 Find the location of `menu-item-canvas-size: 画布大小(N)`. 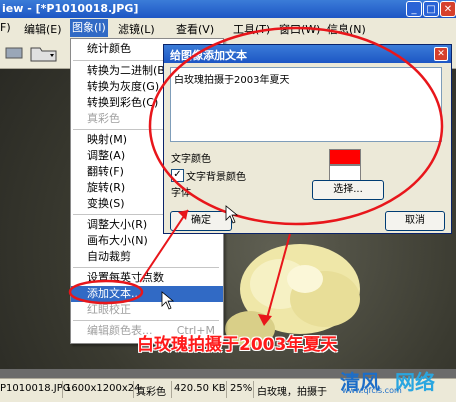

menu-item-canvas-size: 画布大小(N) is located at coordinates (147, 241).